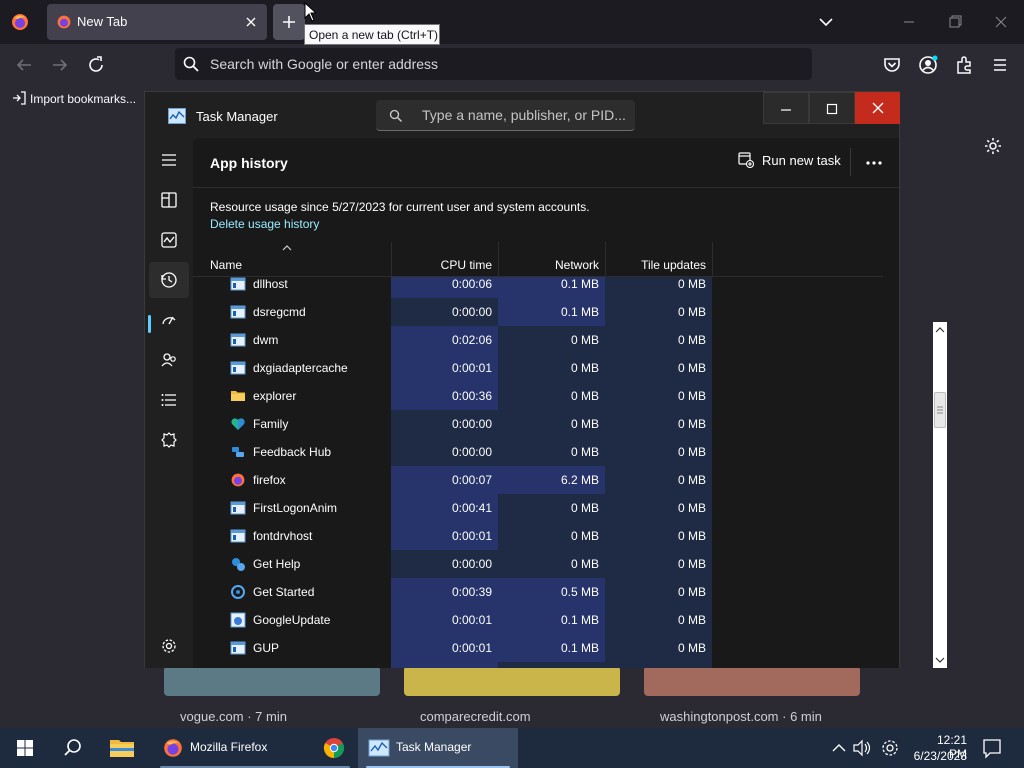 The width and height of the screenshot is (1024, 768). What do you see at coordinates (538, 480) in the screenshot?
I see `table-row: firefox 0:00:07 6.2 MB 0 MB` at bounding box center [538, 480].